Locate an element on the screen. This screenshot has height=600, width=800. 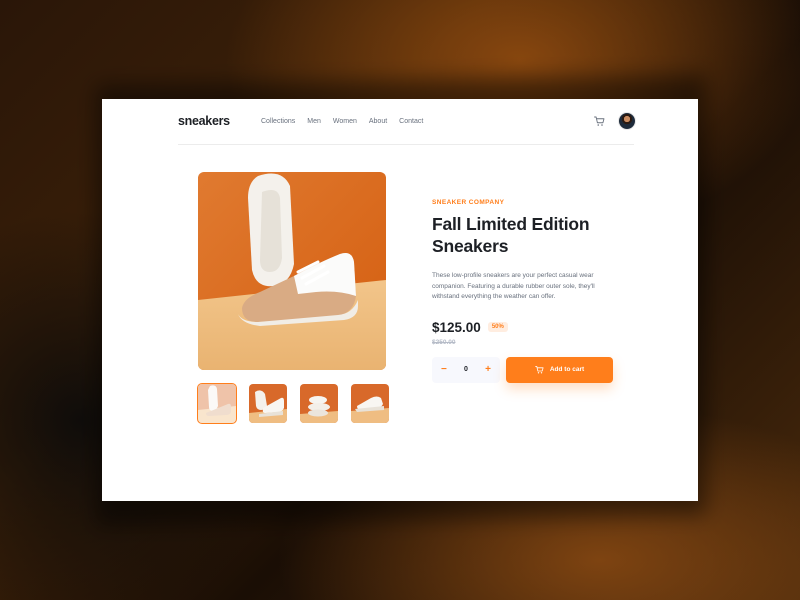
add-to-cart-button: Add to cart is located at coordinates (559, 369).